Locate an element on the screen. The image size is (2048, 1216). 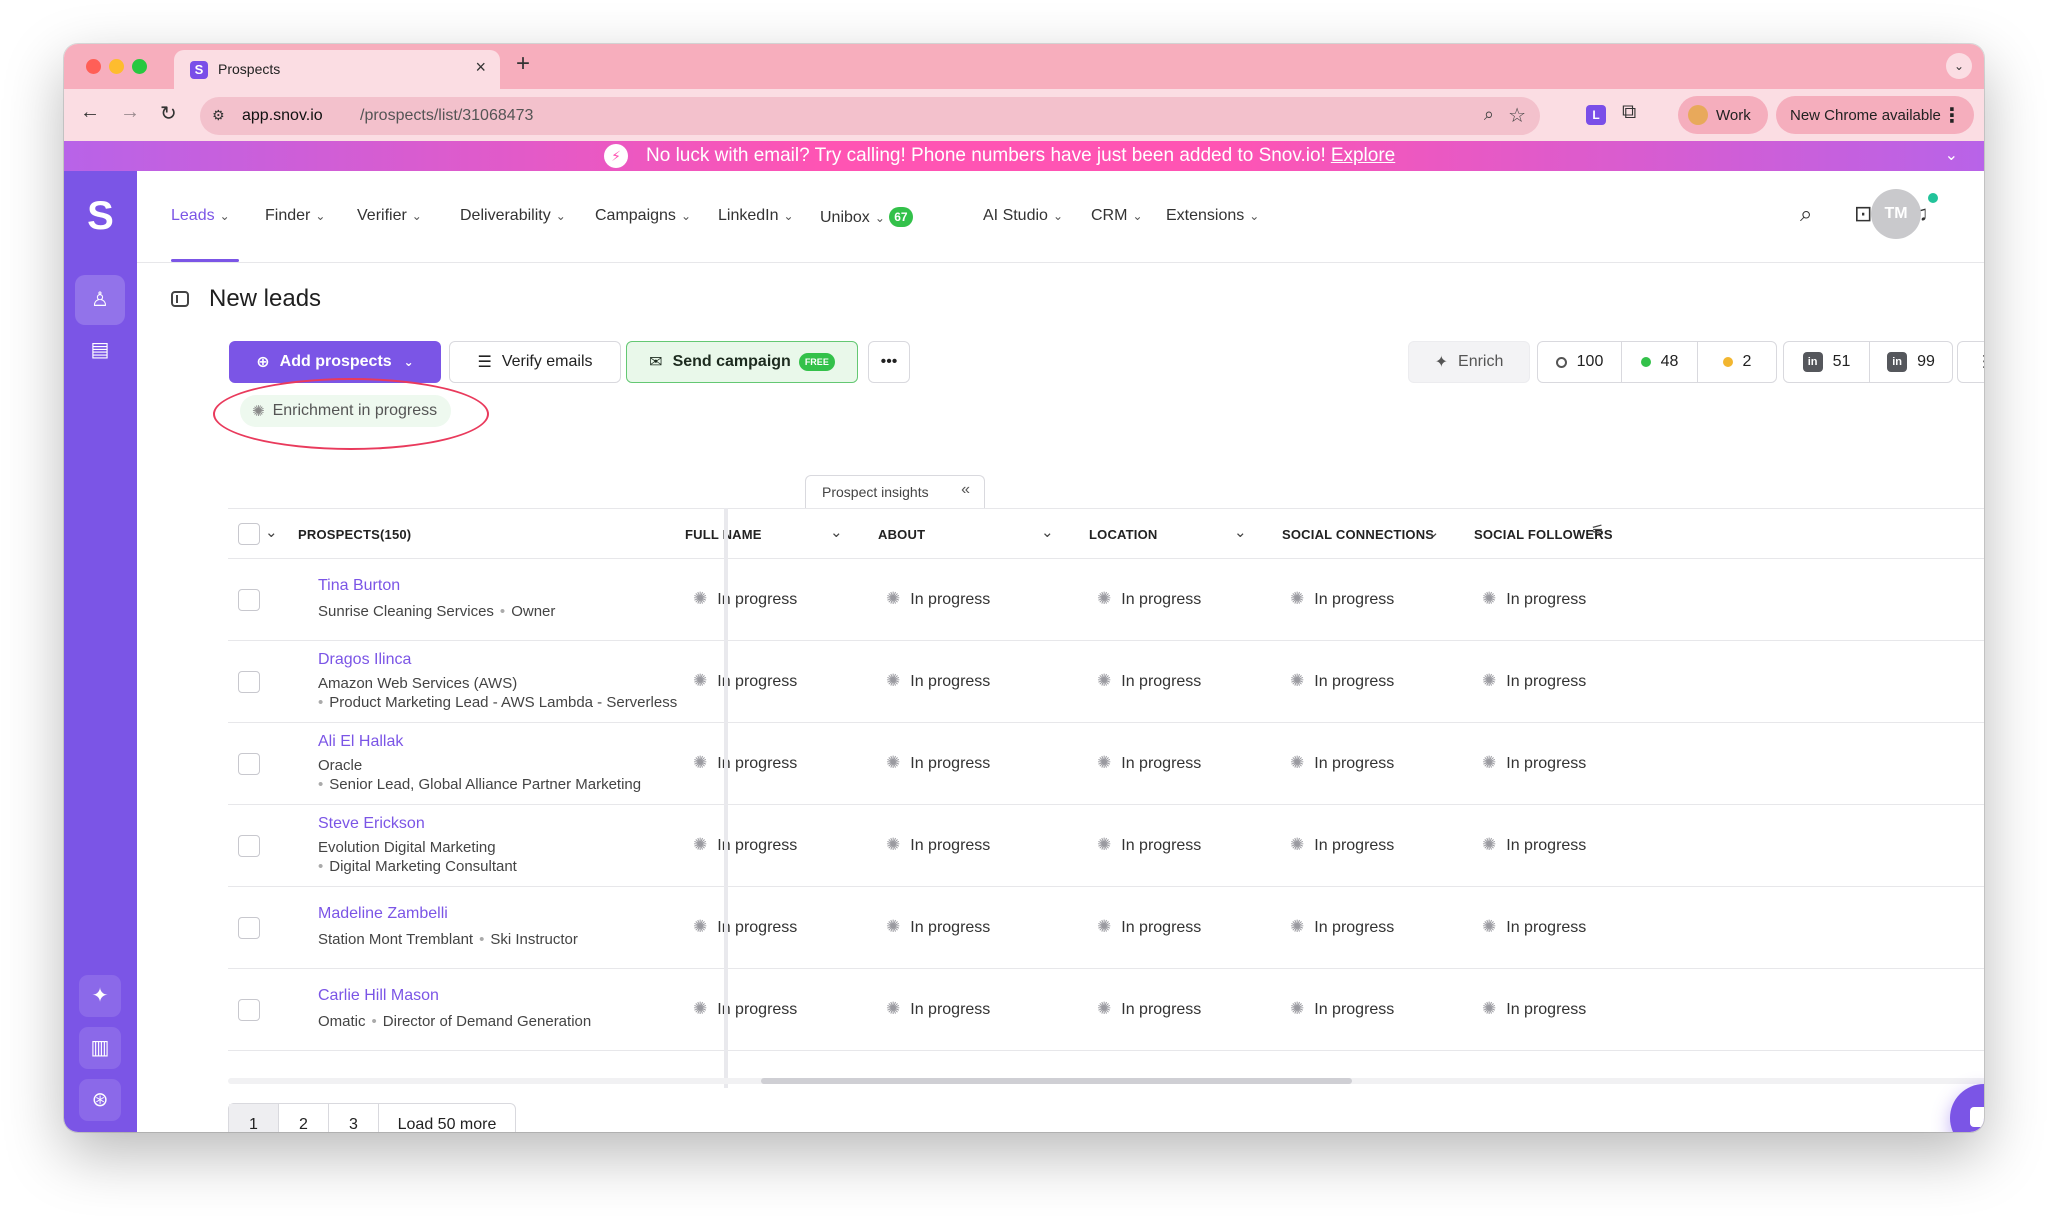
verify-emails-label: Verify emails is located at coordinates (547, 361).